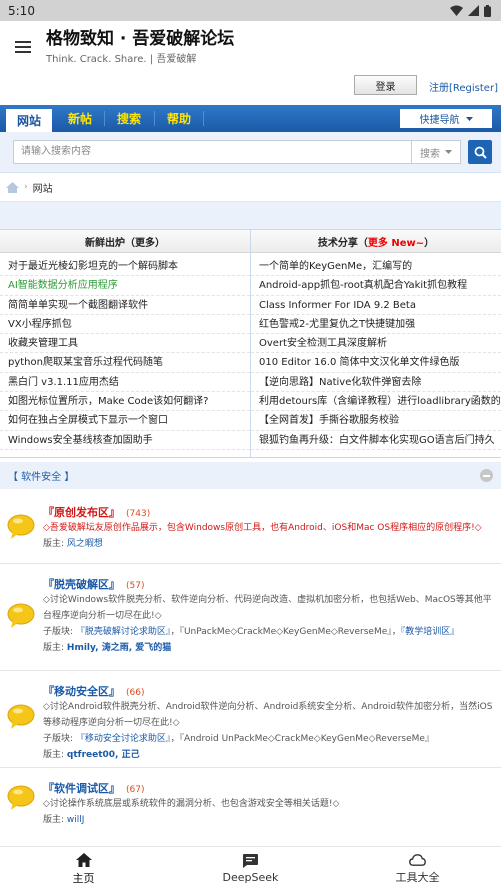 The image size is (501, 891). Describe the element at coordinates (123, 739) in the screenshot. I see `subforum-link: 『移动安全讨论求助区』` at that location.